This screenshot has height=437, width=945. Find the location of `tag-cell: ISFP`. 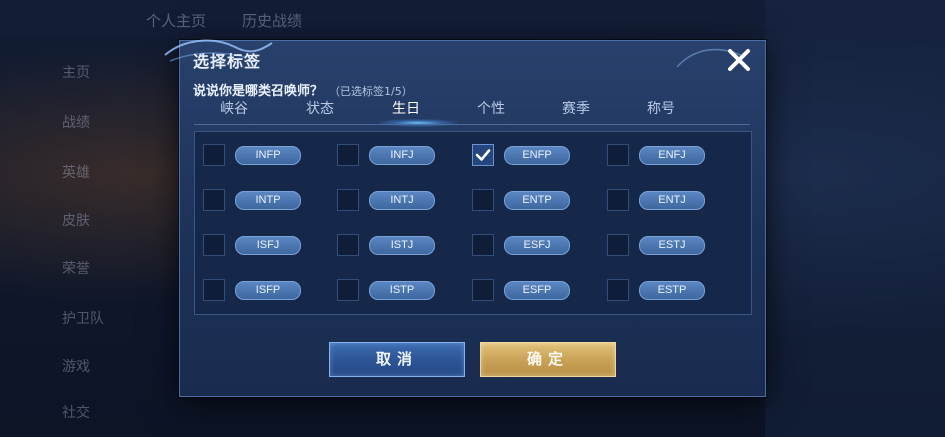

tag-cell: ISFP is located at coordinates (268, 292).